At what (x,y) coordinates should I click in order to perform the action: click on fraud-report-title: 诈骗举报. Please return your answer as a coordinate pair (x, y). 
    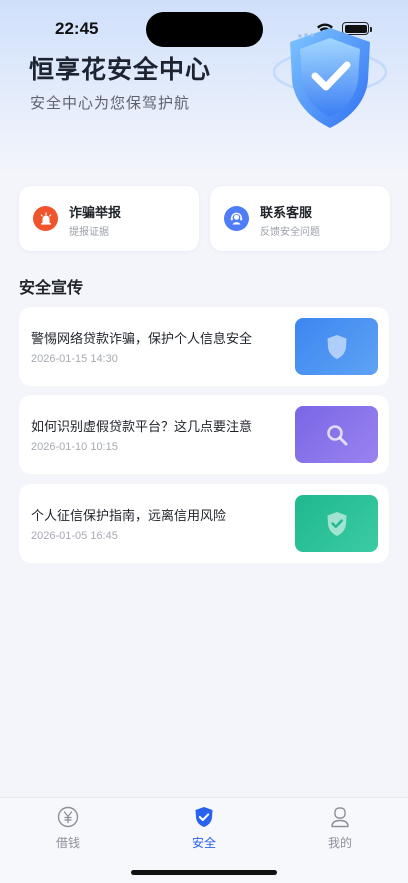
    Looking at the image, I should click on (95, 213).